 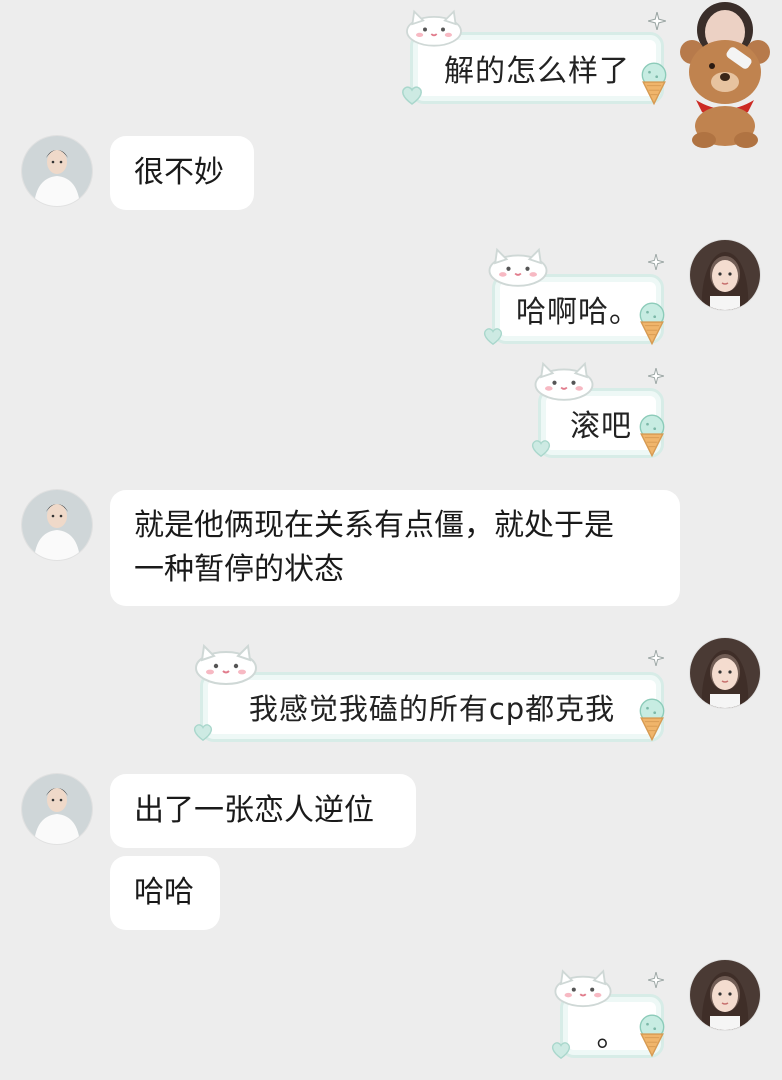 I want to click on teddy-bear-avatar, so click(x=725, y=75).